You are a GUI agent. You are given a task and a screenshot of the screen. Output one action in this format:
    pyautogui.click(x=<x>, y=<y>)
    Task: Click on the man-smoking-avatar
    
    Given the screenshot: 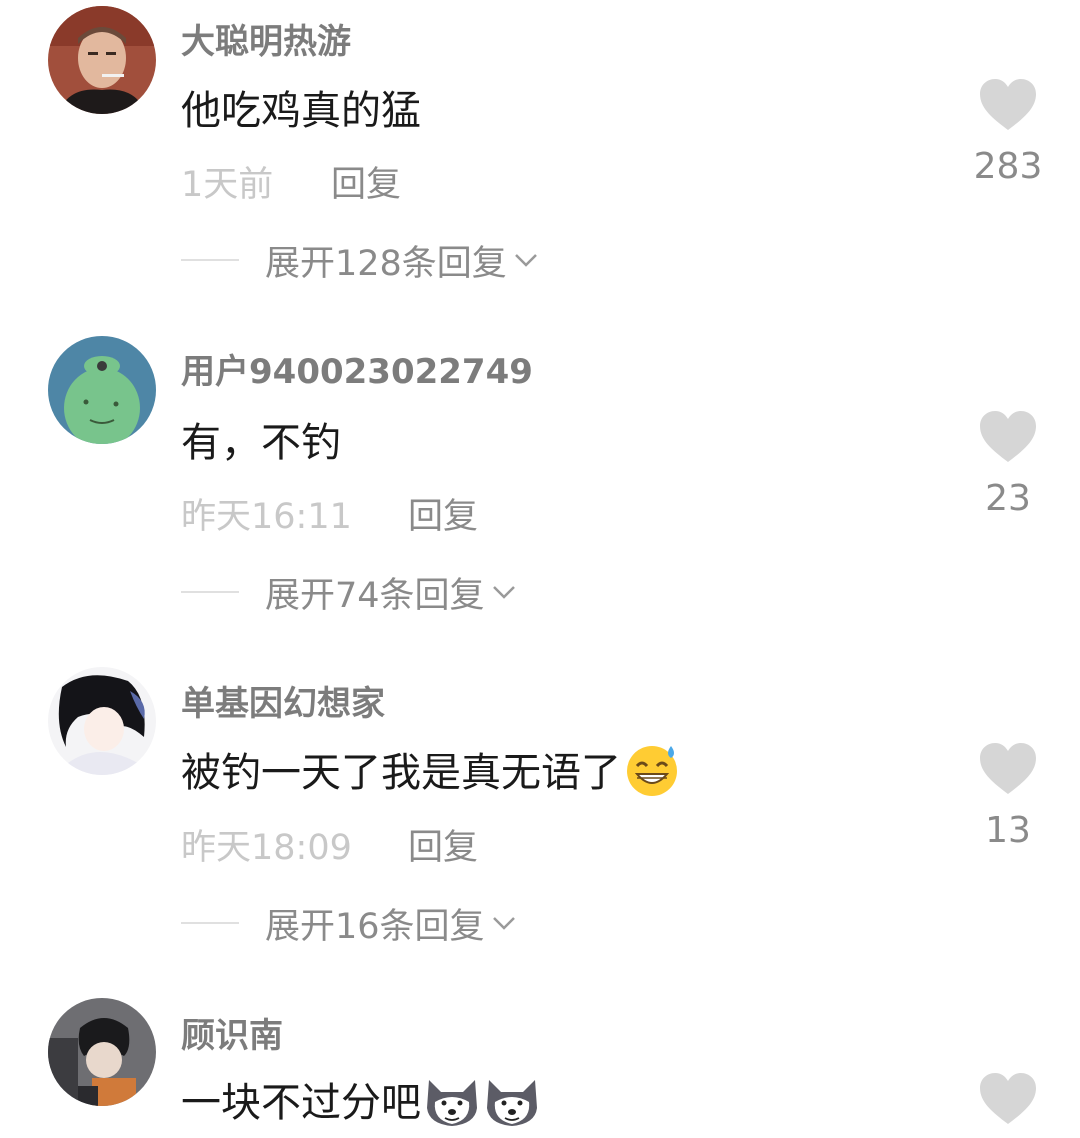 What is the action you would take?
    pyautogui.click(x=102, y=60)
    